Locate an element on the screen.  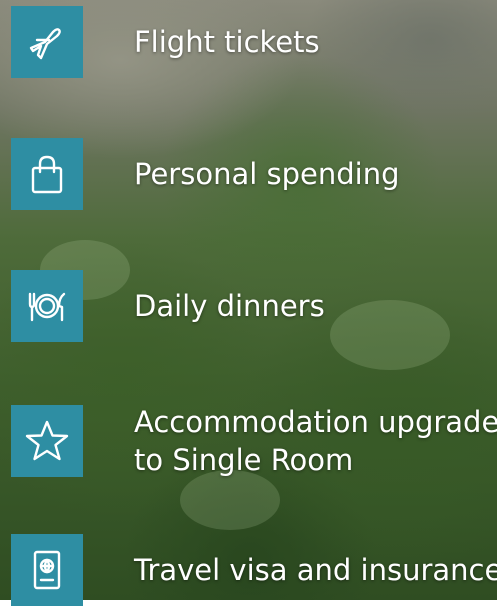
passport-tile is located at coordinates (47, 570).